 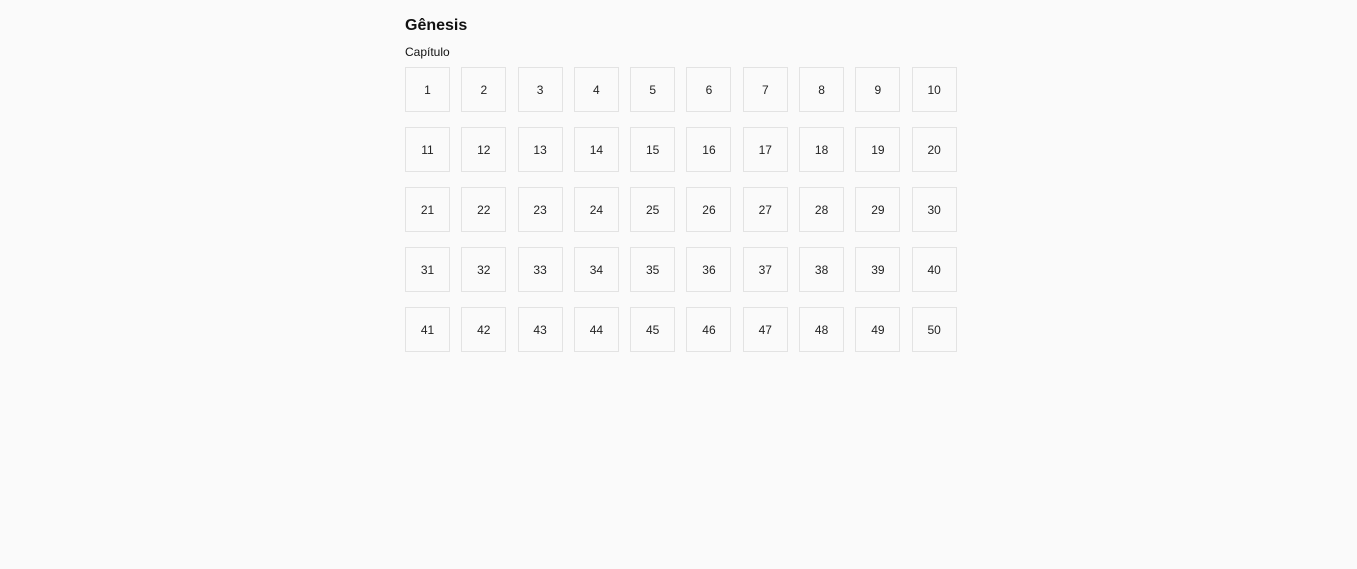 What do you see at coordinates (709, 89) in the screenshot?
I see `chapter-button: 6` at bounding box center [709, 89].